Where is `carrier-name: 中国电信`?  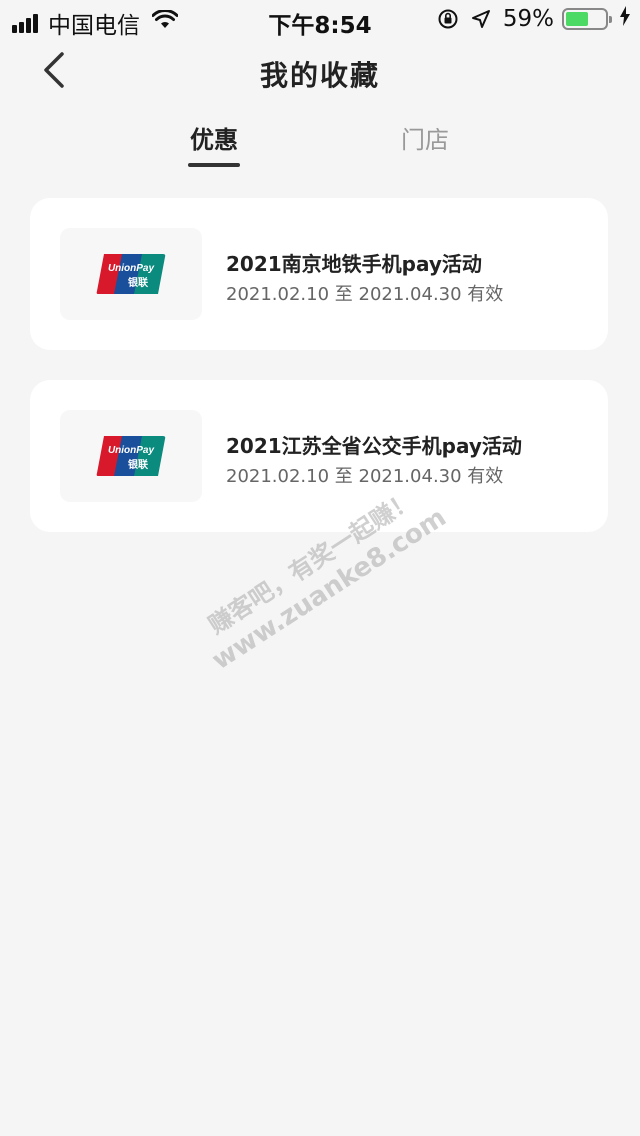 carrier-name: 中国电信 is located at coordinates (94, 26).